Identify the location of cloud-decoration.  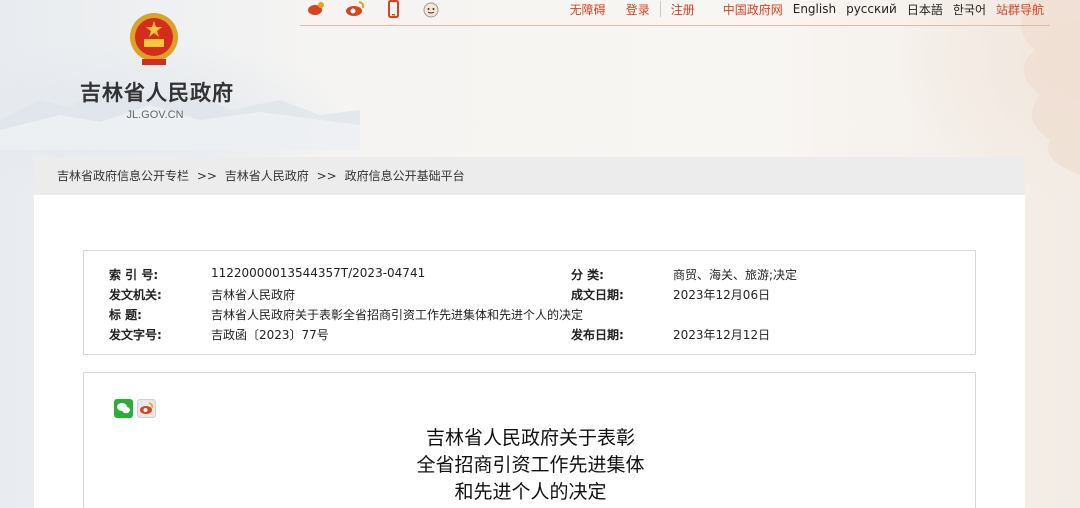
(1050, 87).